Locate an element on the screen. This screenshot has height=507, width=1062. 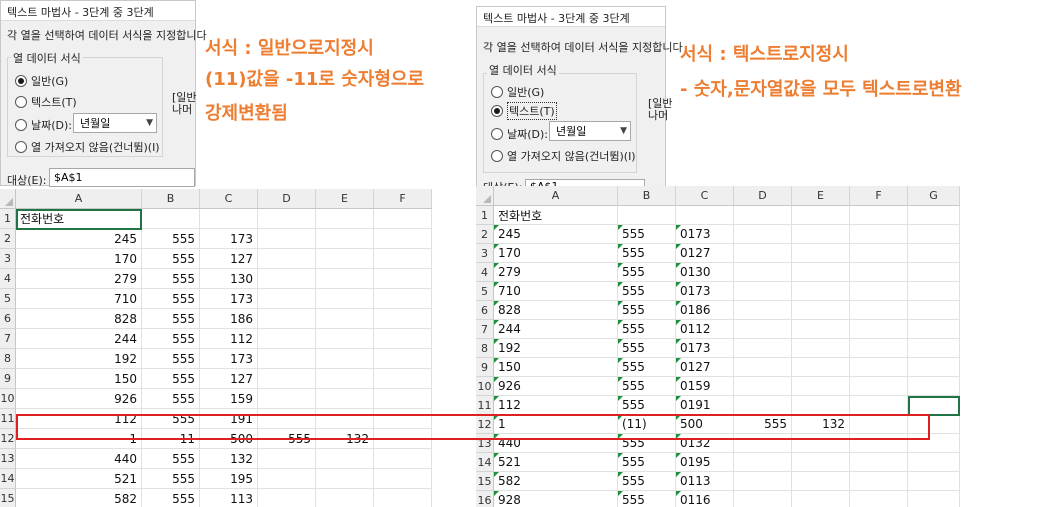
cell-C14: 0195 is located at coordinates (705, 462).